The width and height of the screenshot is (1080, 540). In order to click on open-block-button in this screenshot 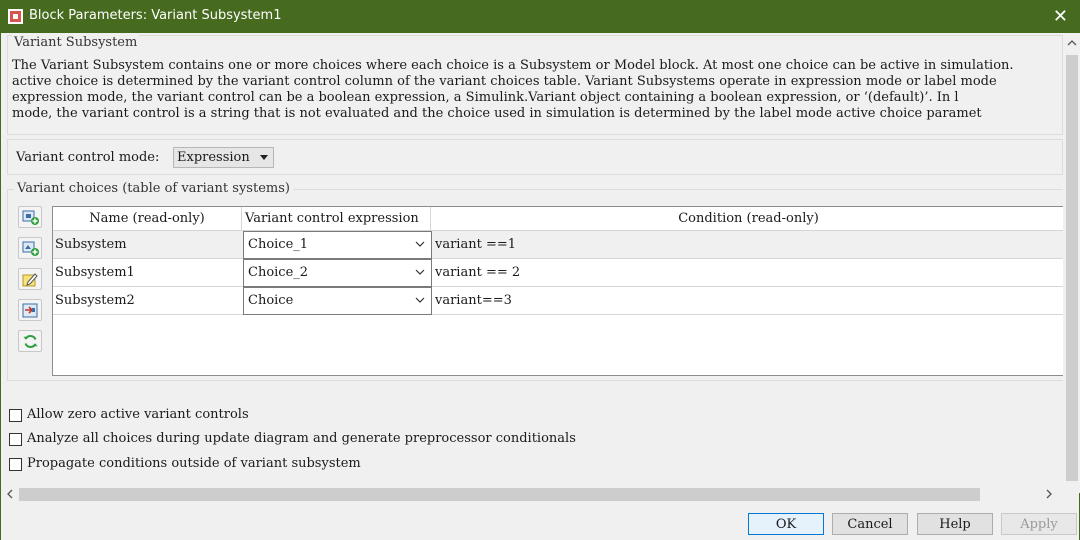, I will do `click(30, 310)`.